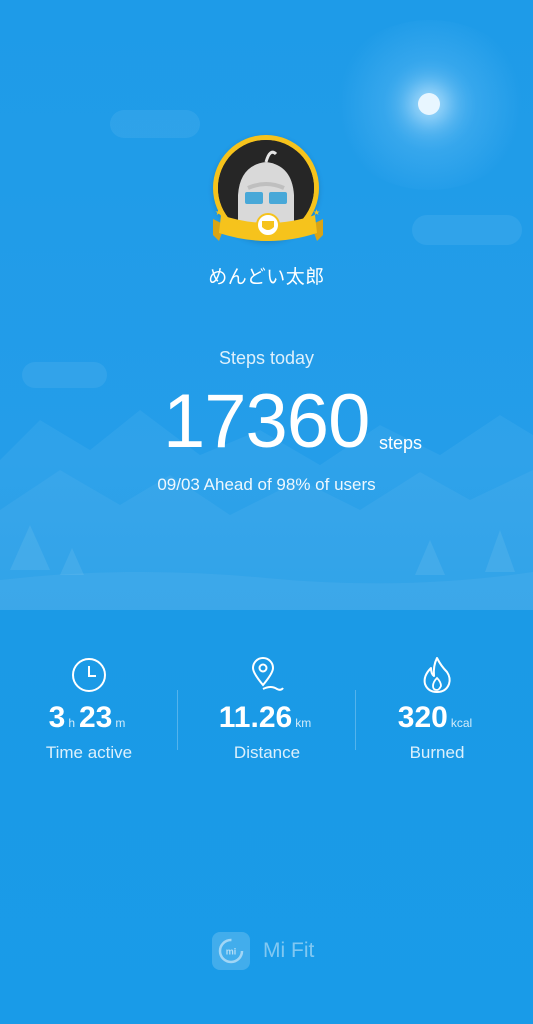  What do you see at coordinates (266, 421) in the screenshot?
I see `steps-count: 17360` at bounding box center [266, 421].